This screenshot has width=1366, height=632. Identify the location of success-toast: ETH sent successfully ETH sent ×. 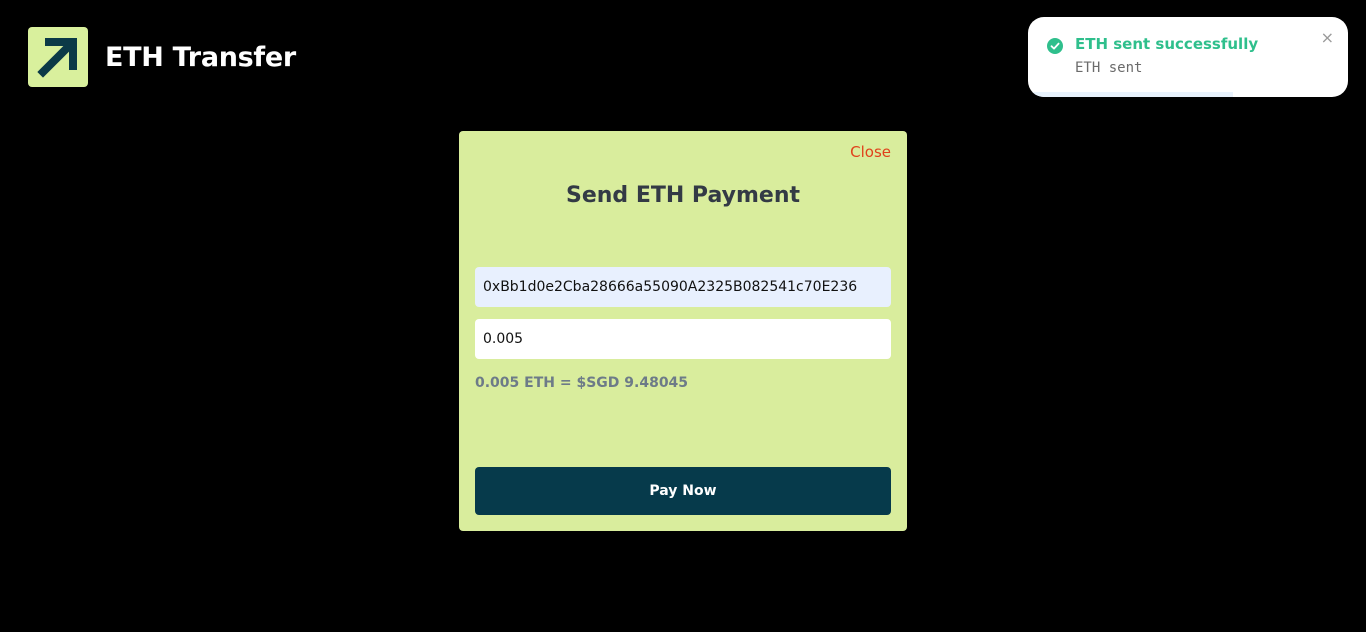
(1188, 57).